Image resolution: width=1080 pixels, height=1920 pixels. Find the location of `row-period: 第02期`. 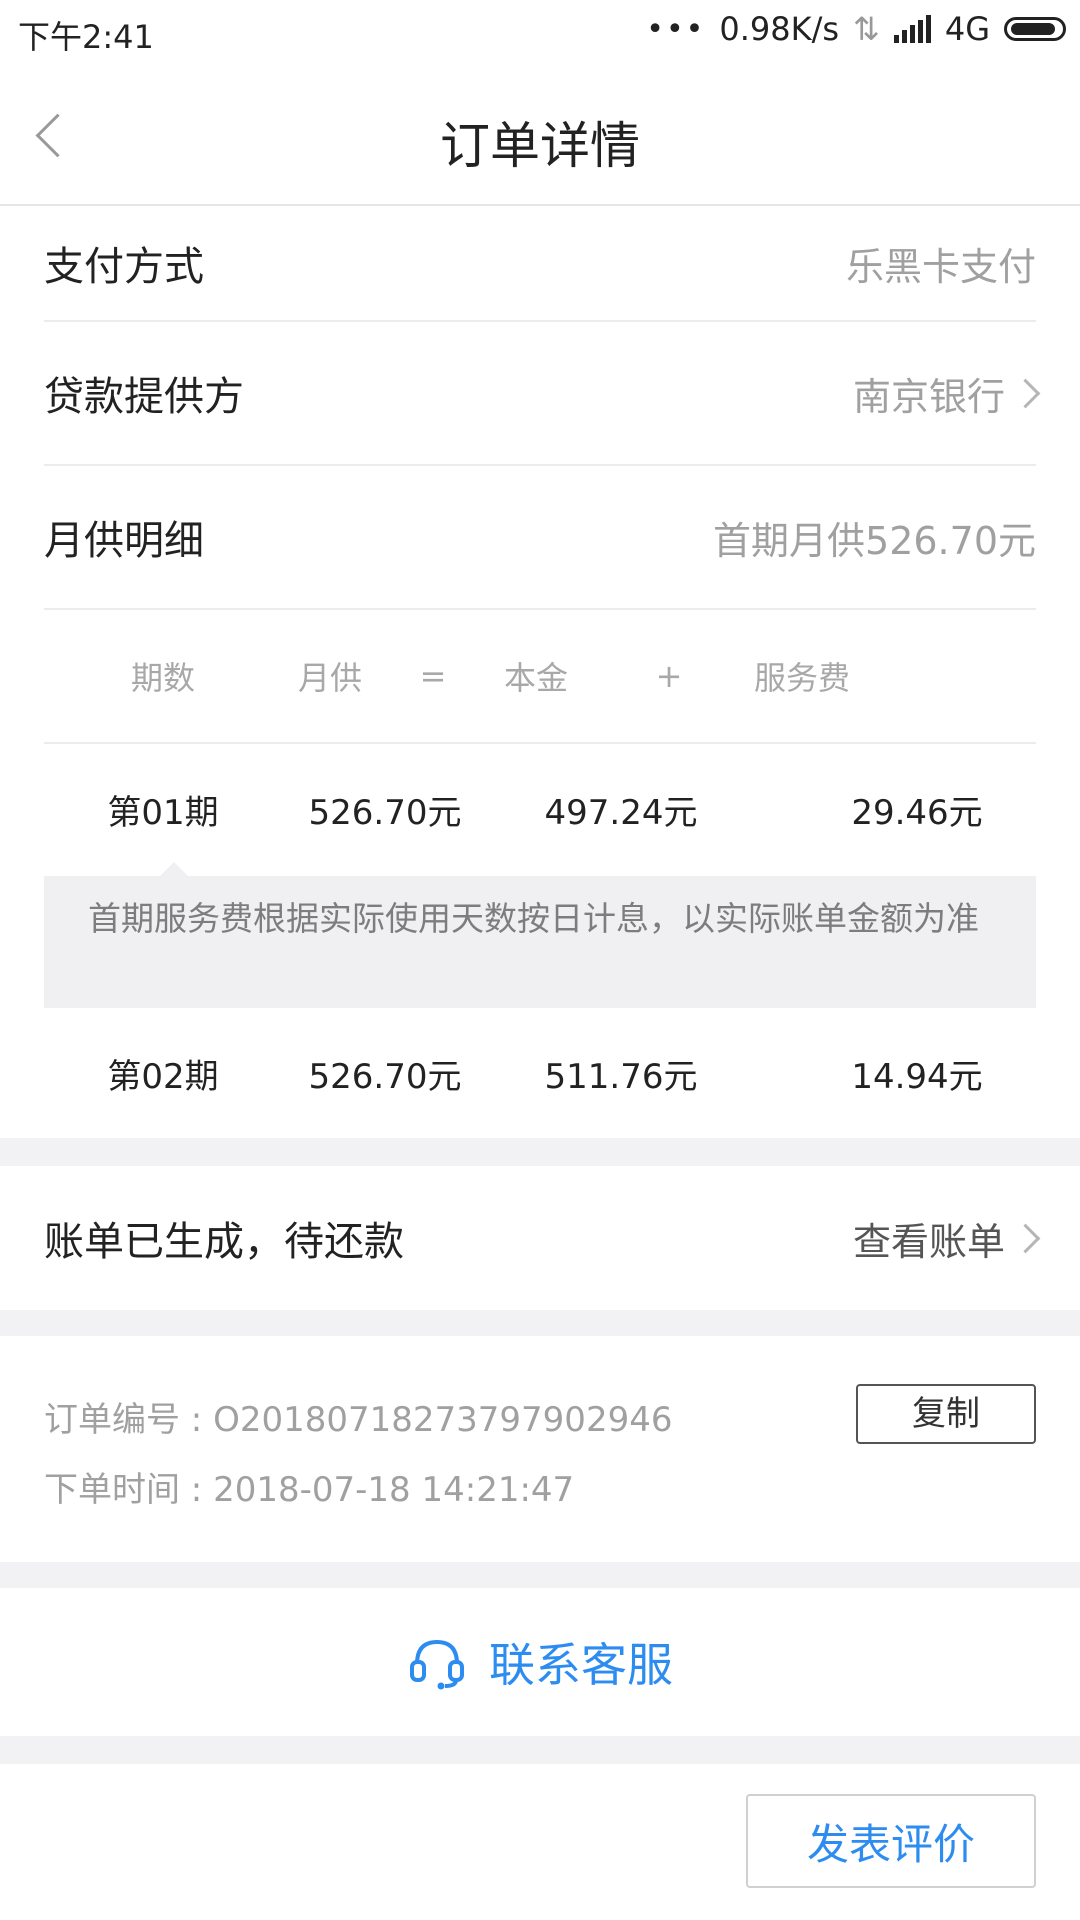

row-period: 第02期 is located at coordinates (163, 1076).